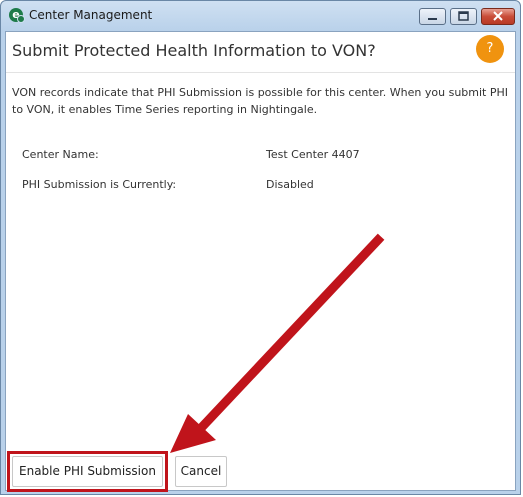  What do you see at coordinates (91, 15) in the screenshot?
I see `window-title: Center Management` at bounding box center [91, 15].